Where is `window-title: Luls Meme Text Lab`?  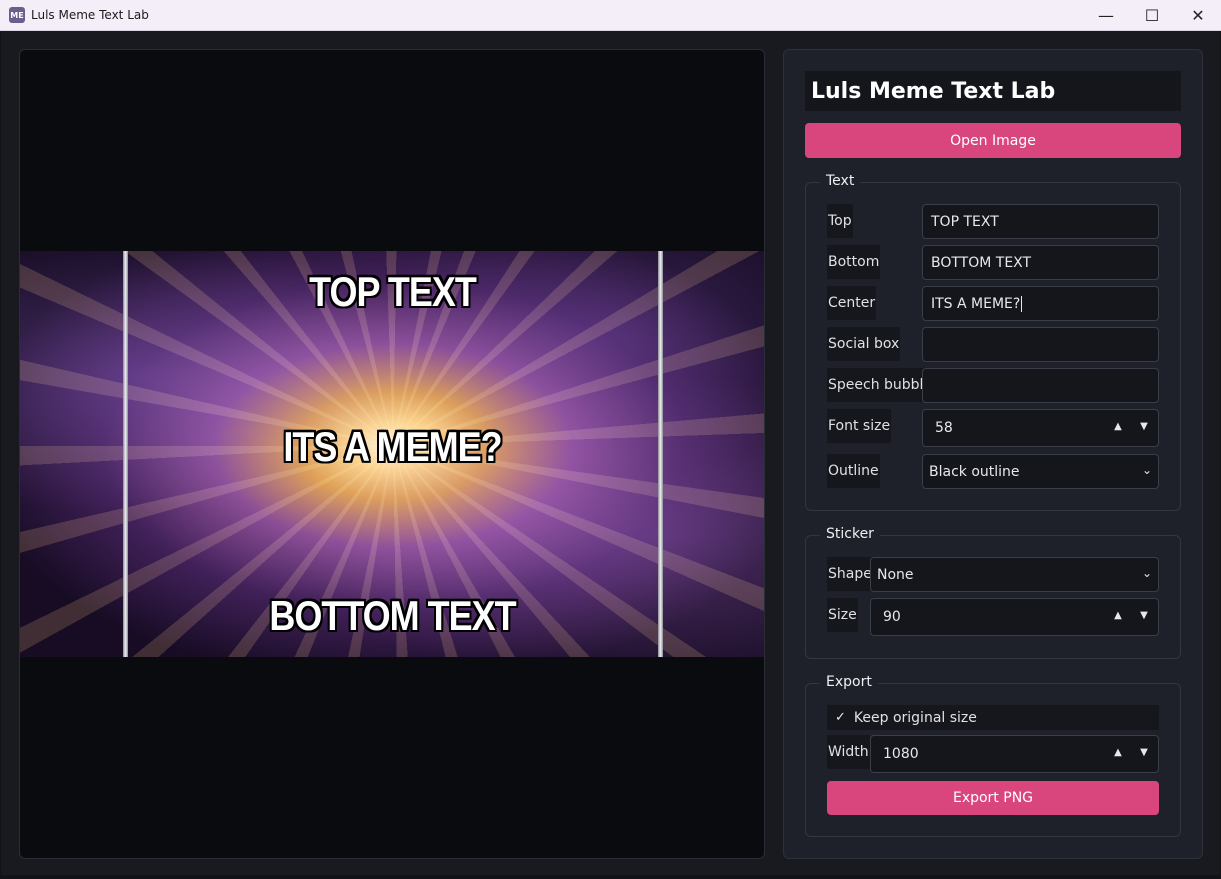 window-title: Luls Meme Text Lab is located at coordinates (90, 15).